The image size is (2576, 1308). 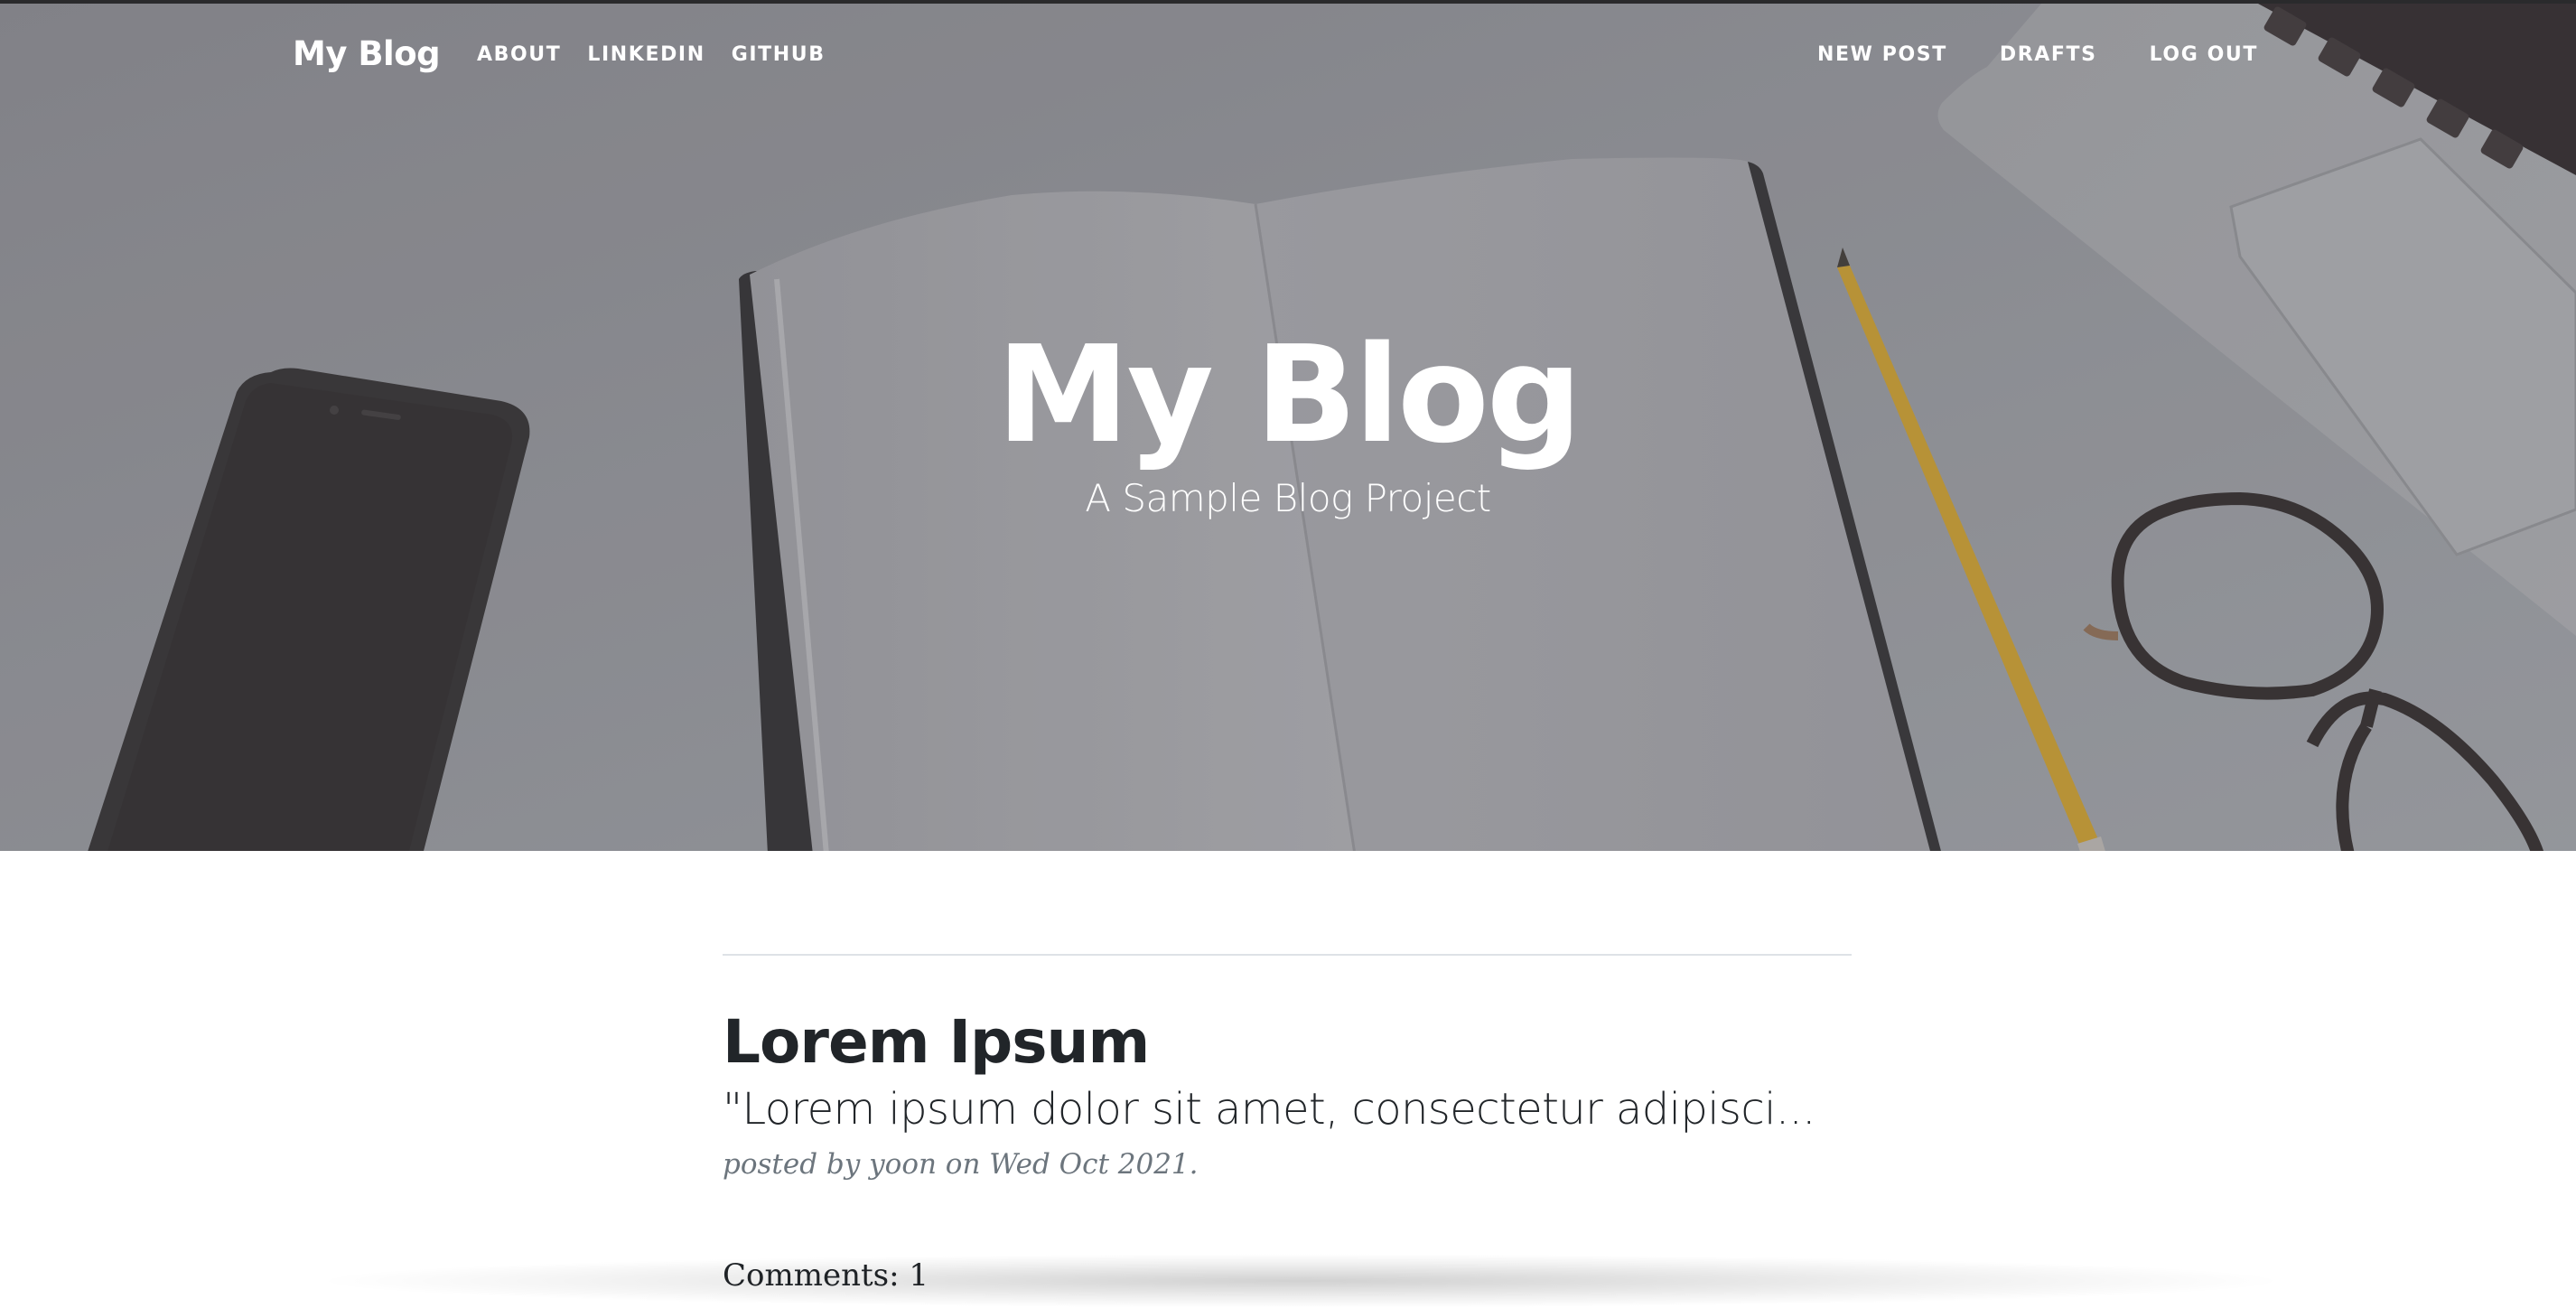 What do you see at coordinates (826, 1275) in the screenshot?
I see `post-comments-count: Comments: 1` at bounding box center [826, 1275].